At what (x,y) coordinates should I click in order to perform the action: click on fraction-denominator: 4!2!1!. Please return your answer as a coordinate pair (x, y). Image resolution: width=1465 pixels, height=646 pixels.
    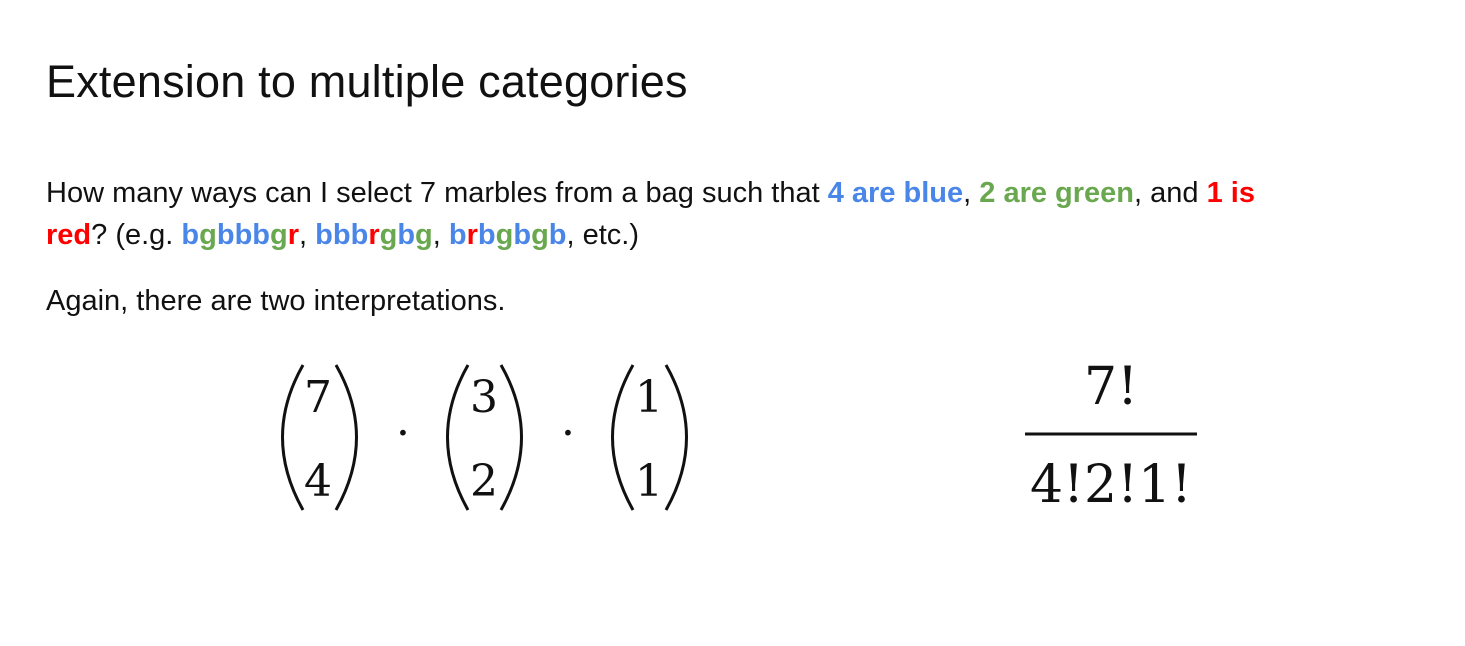
    Looking at the image, I should click on (1111, 485).